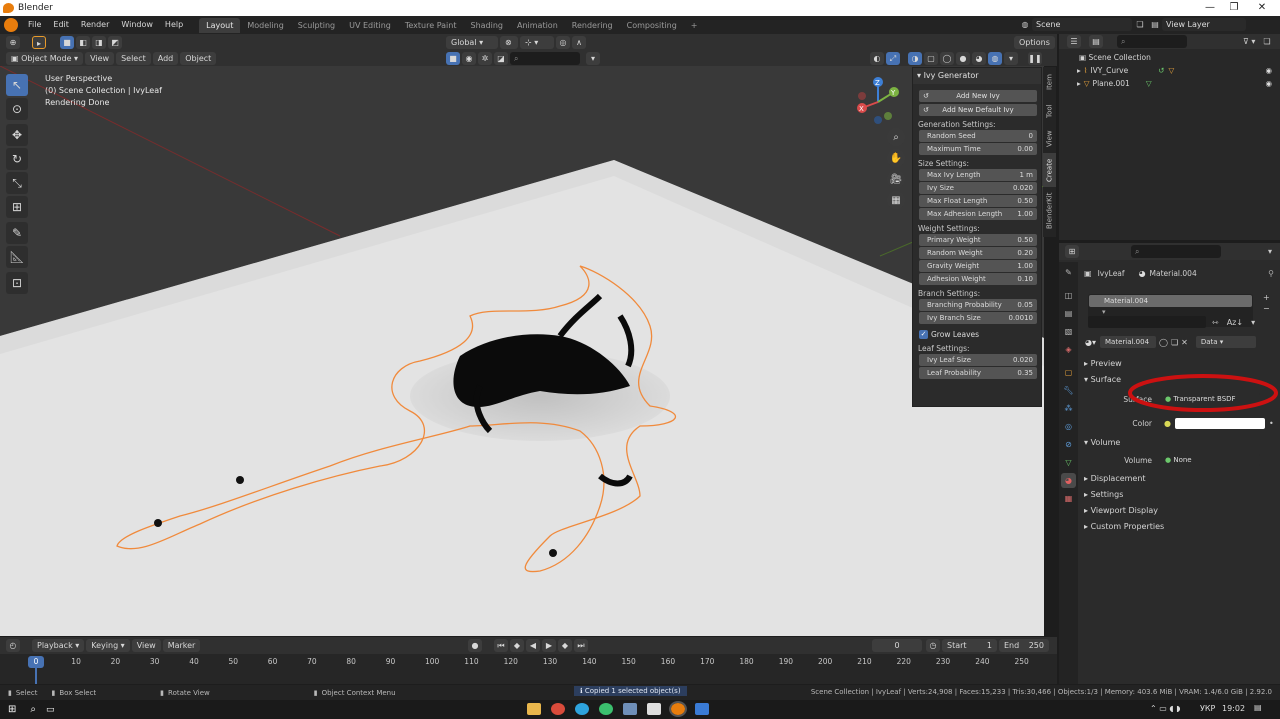  Describe the element at coordinates (11, 25) in the screenshot. I see `blender-menu-icon` at that location.